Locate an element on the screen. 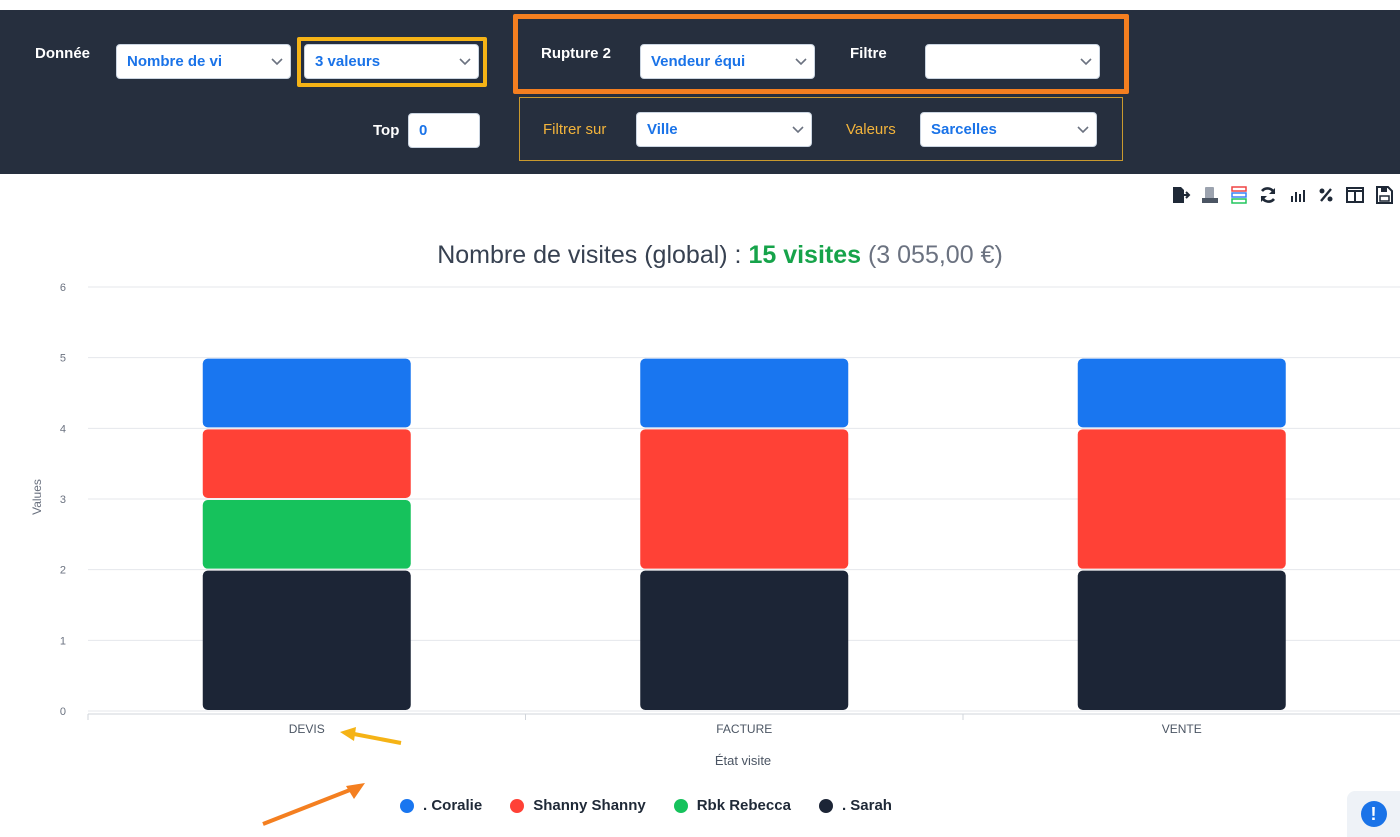 The height and width of the screenshot is (837, 1400). chart-legend: . Coralie Shanny Shanny Rbk Rebecca . Sarah is located at coordinates (646, 805).